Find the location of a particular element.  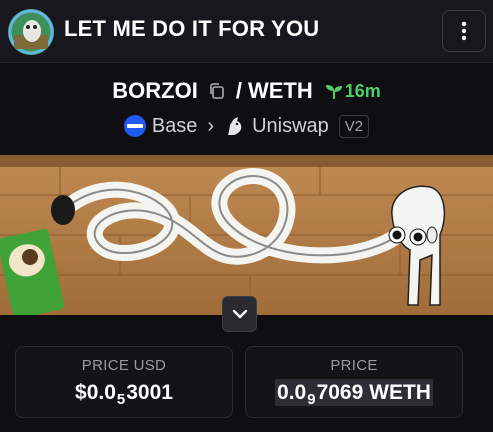

chain-name: Base is located at coordinates (175, 126).